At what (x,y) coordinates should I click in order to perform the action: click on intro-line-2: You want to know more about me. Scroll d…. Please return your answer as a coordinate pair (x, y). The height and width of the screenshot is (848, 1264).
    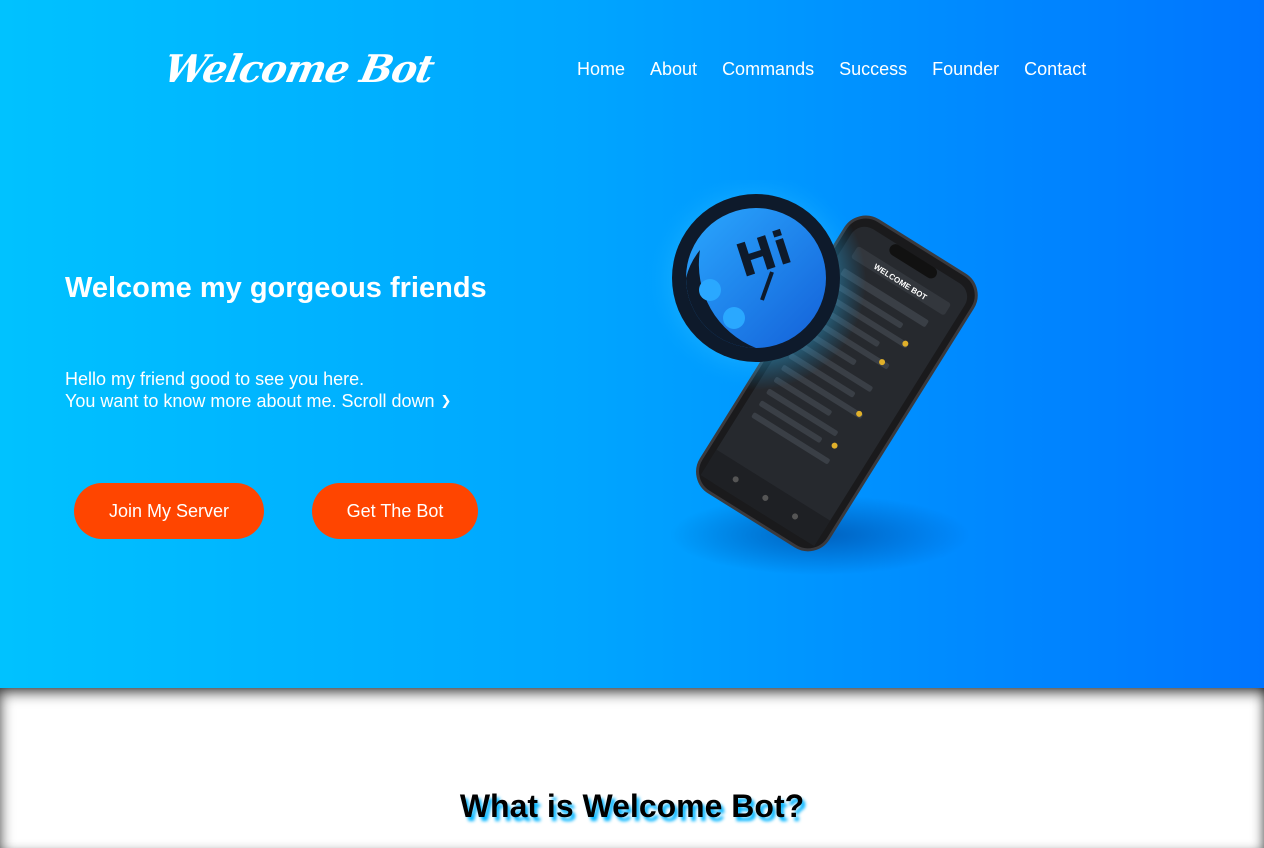
    Looking at the image, I should click on (258, 401).